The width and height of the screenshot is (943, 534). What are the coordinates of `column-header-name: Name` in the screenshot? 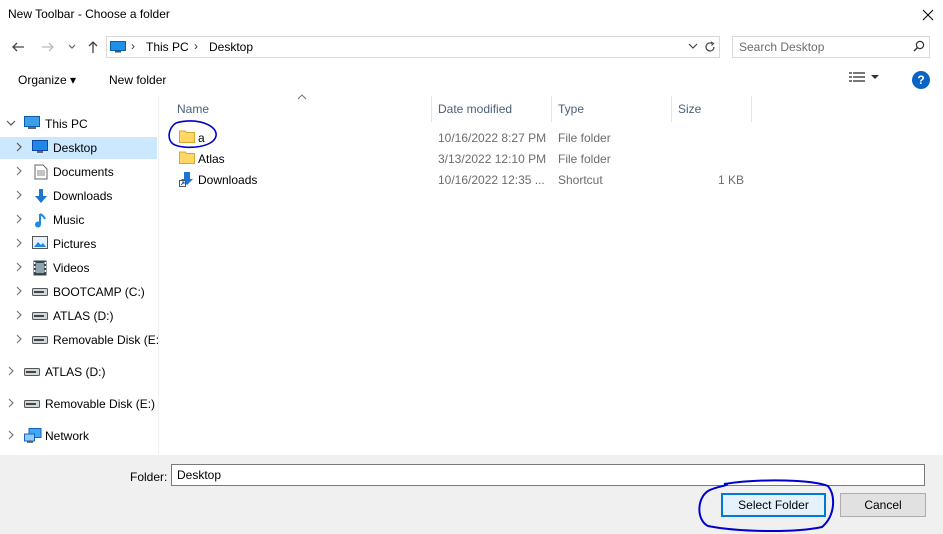 It's located at (295, 109).